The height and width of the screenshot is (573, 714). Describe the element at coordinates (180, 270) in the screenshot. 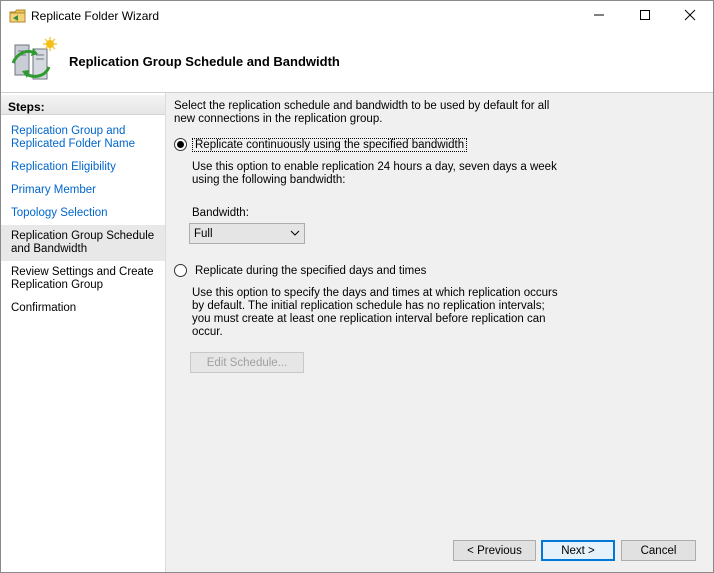

I see `radio-button-unselected` at that location.